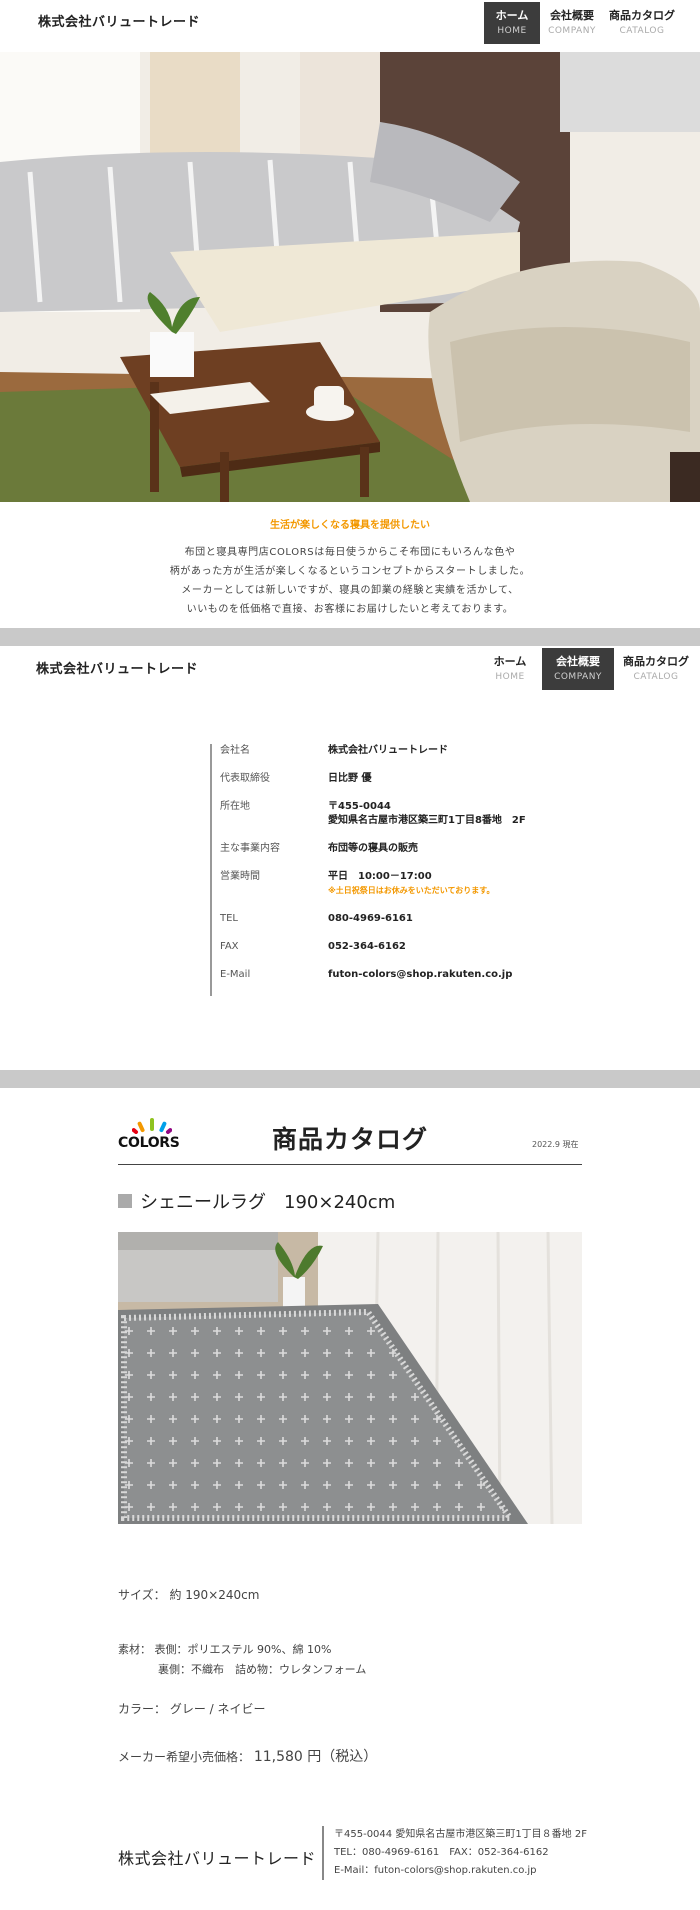  I want to click on company-row: 会社名 株式会社バリュートレード, so click(395, 751).